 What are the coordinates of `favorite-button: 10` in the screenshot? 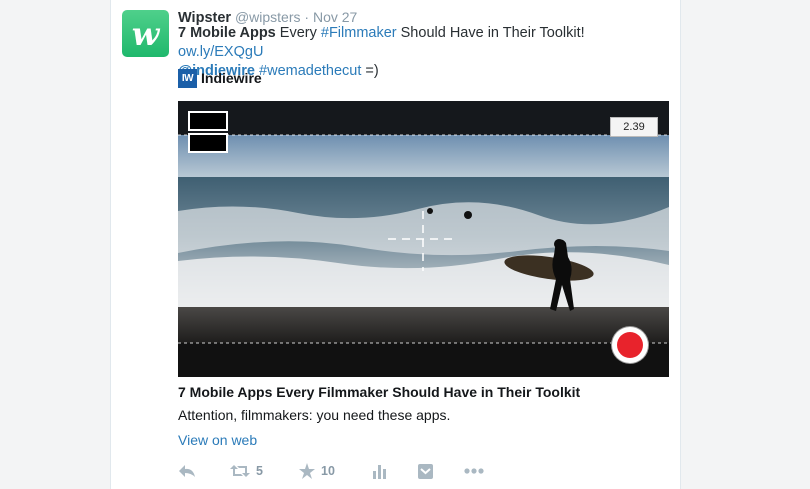 It's located at (317, 471).